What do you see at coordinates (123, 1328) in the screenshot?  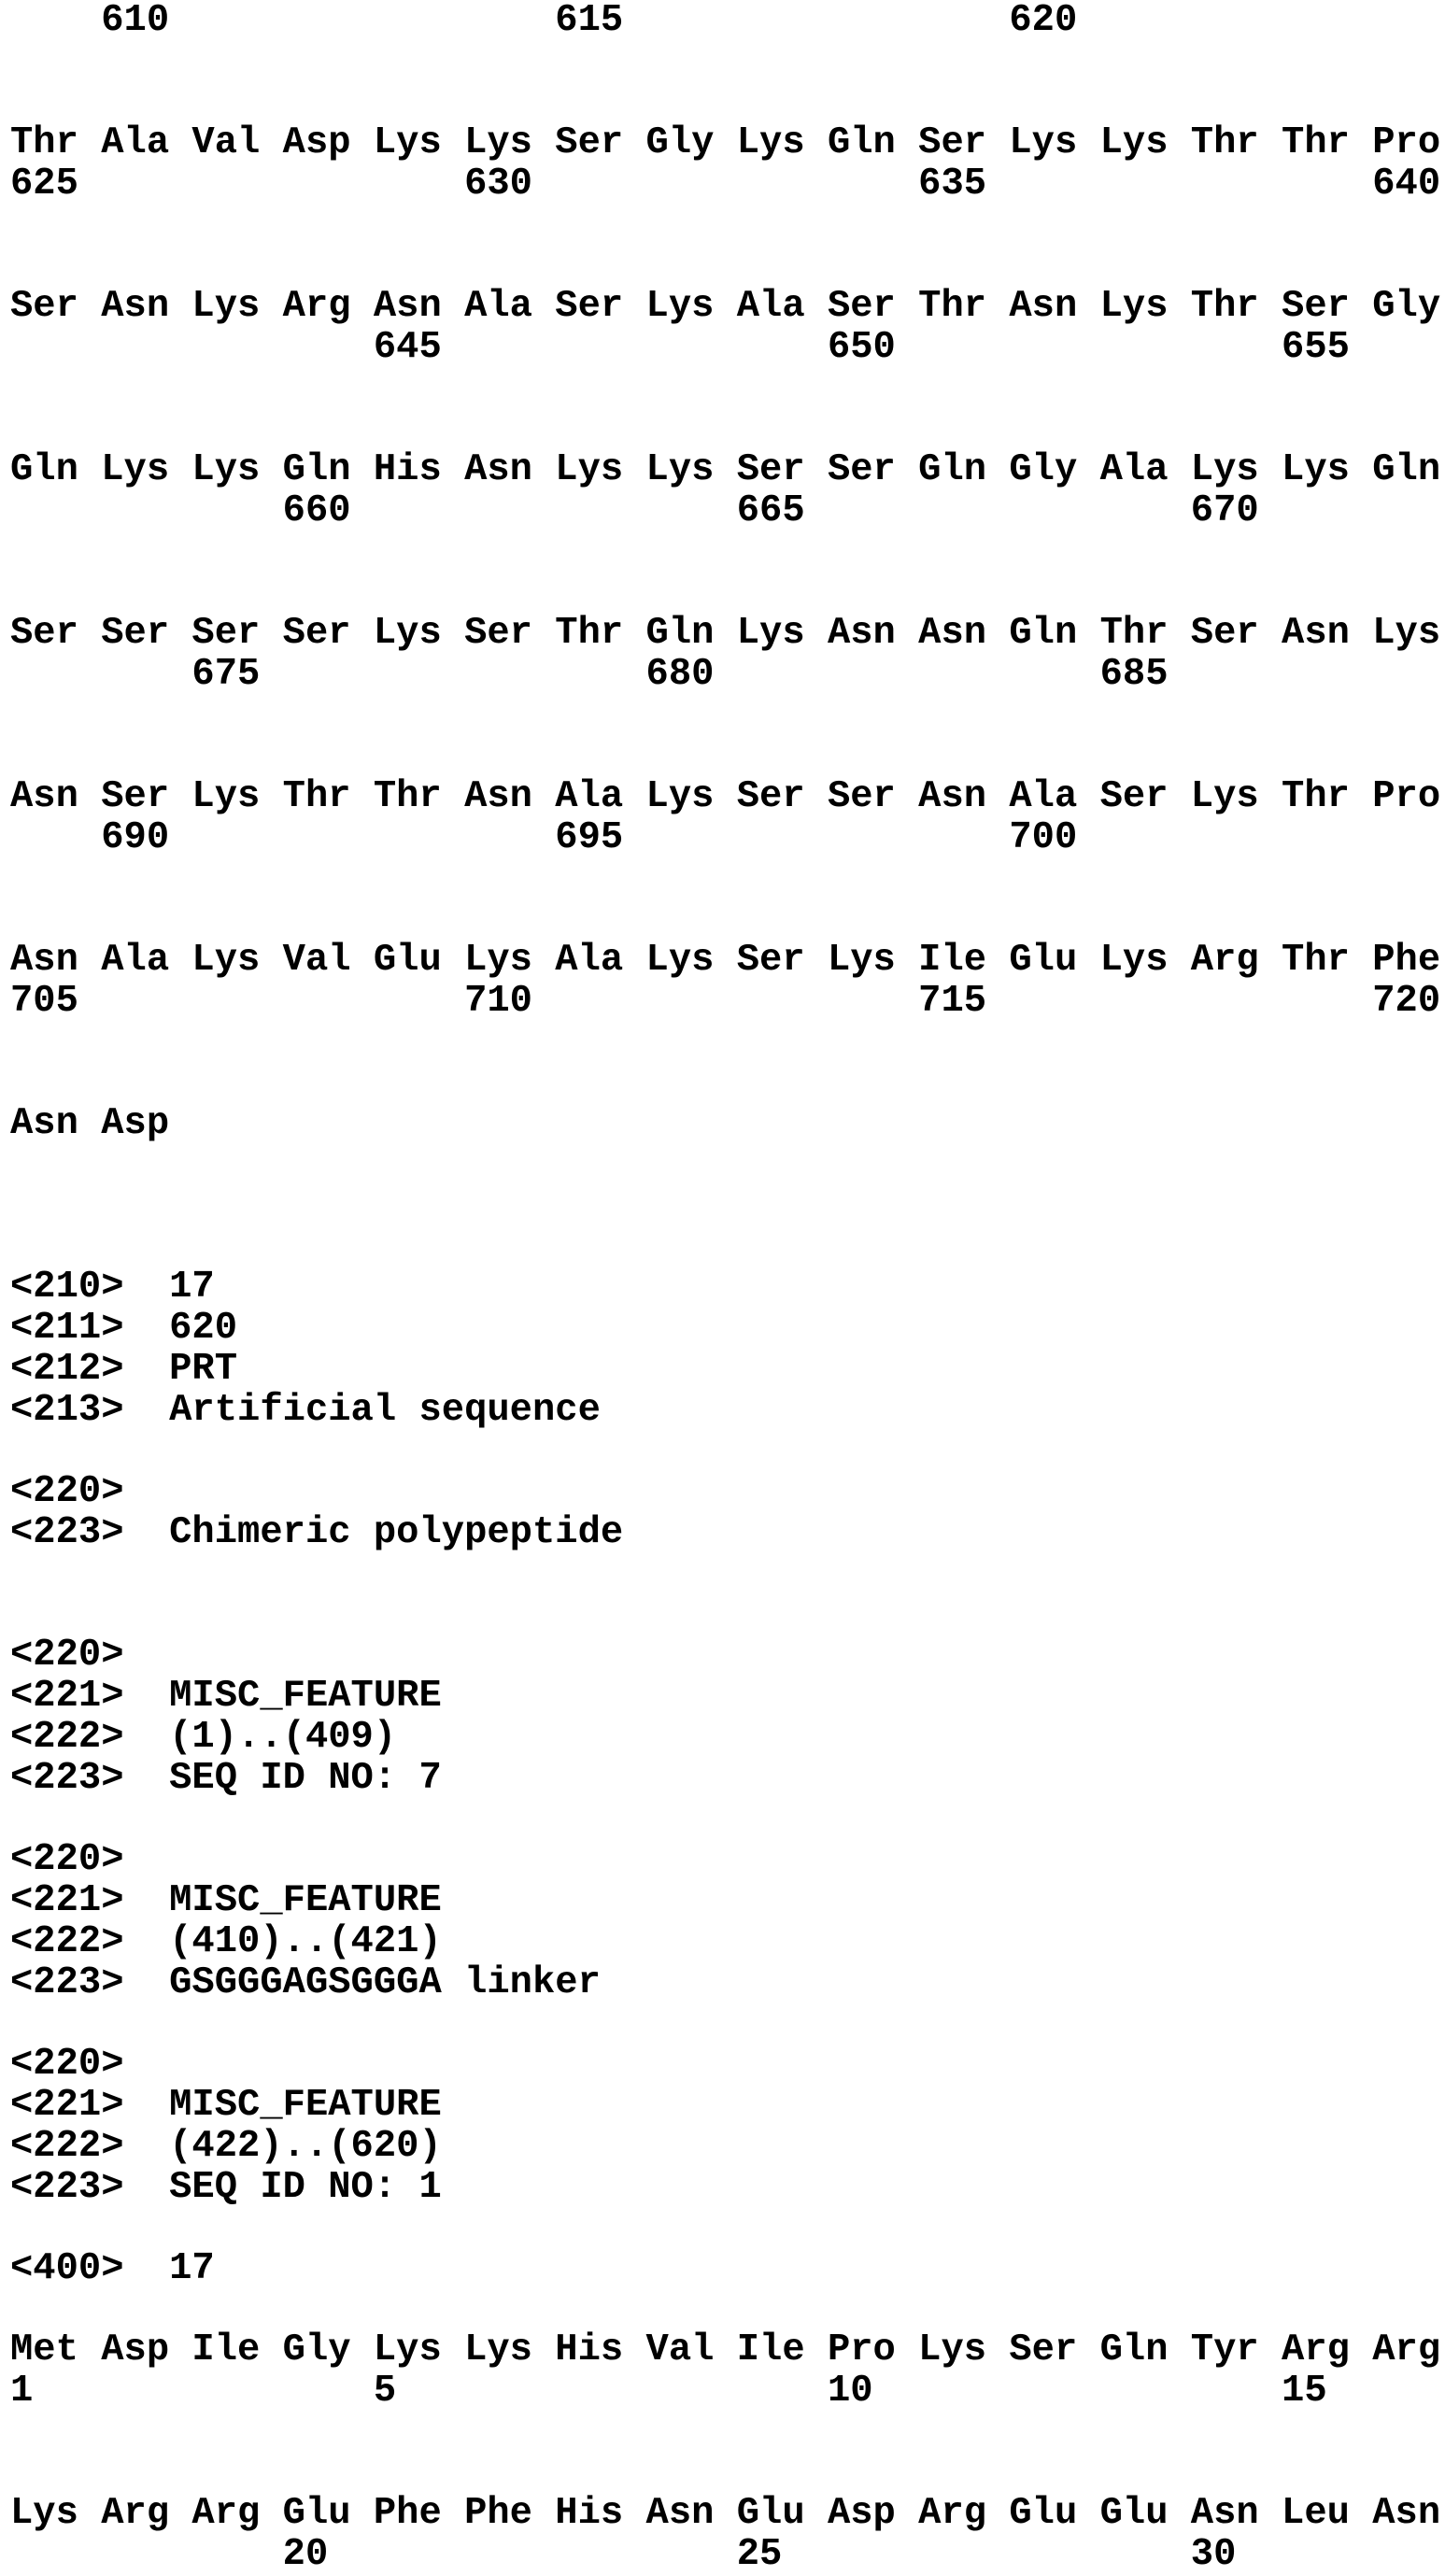 I see `sequence-header-line: <211> 620` at bounding box center [123, 1328].